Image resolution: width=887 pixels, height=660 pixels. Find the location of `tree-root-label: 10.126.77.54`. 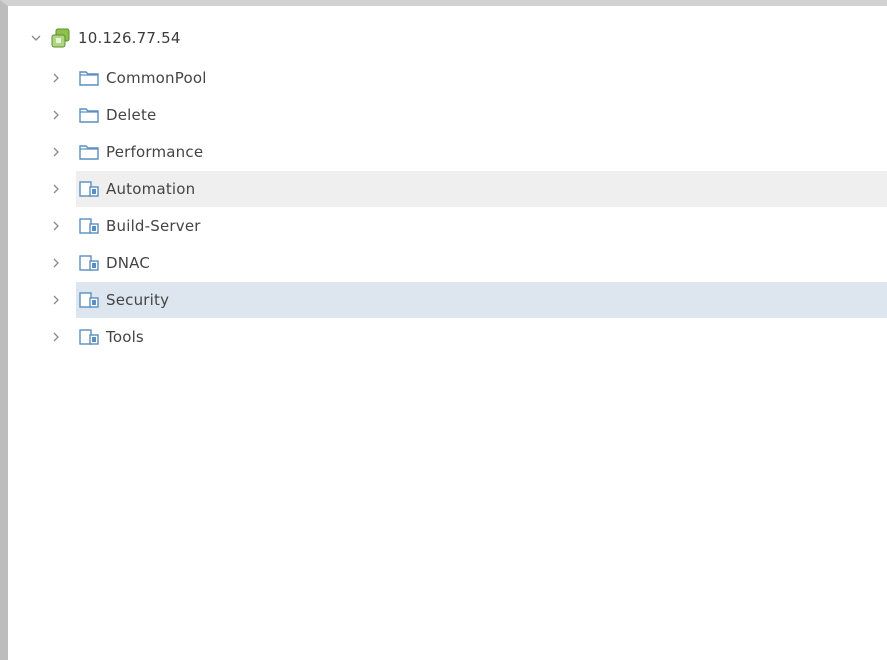

tree-root-label: 10.126.77.54 is located at coordinates (129, 38).